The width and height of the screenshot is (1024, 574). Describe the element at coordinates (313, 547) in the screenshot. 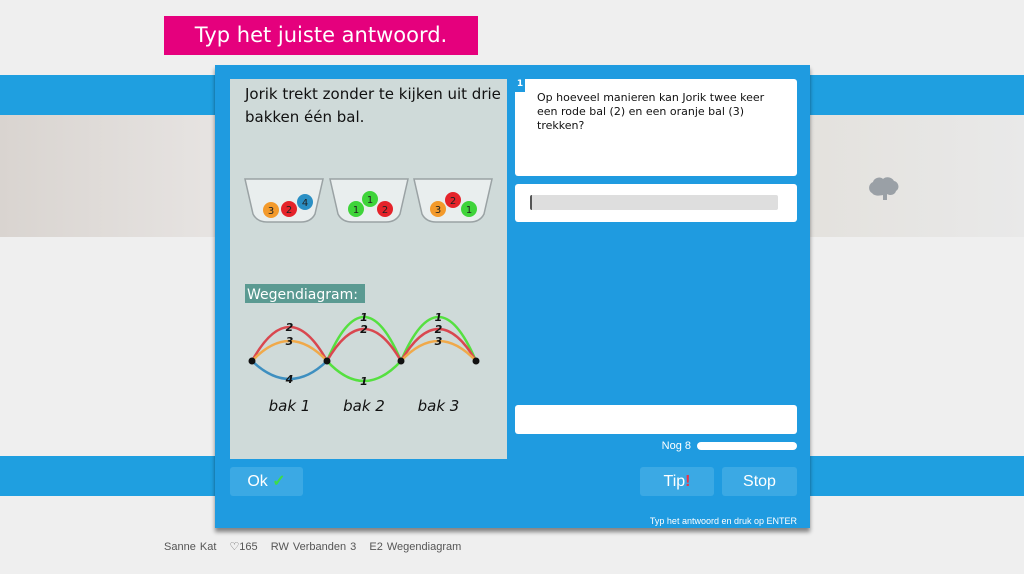

I see `course-name: RW Verbanden 3` at that location.